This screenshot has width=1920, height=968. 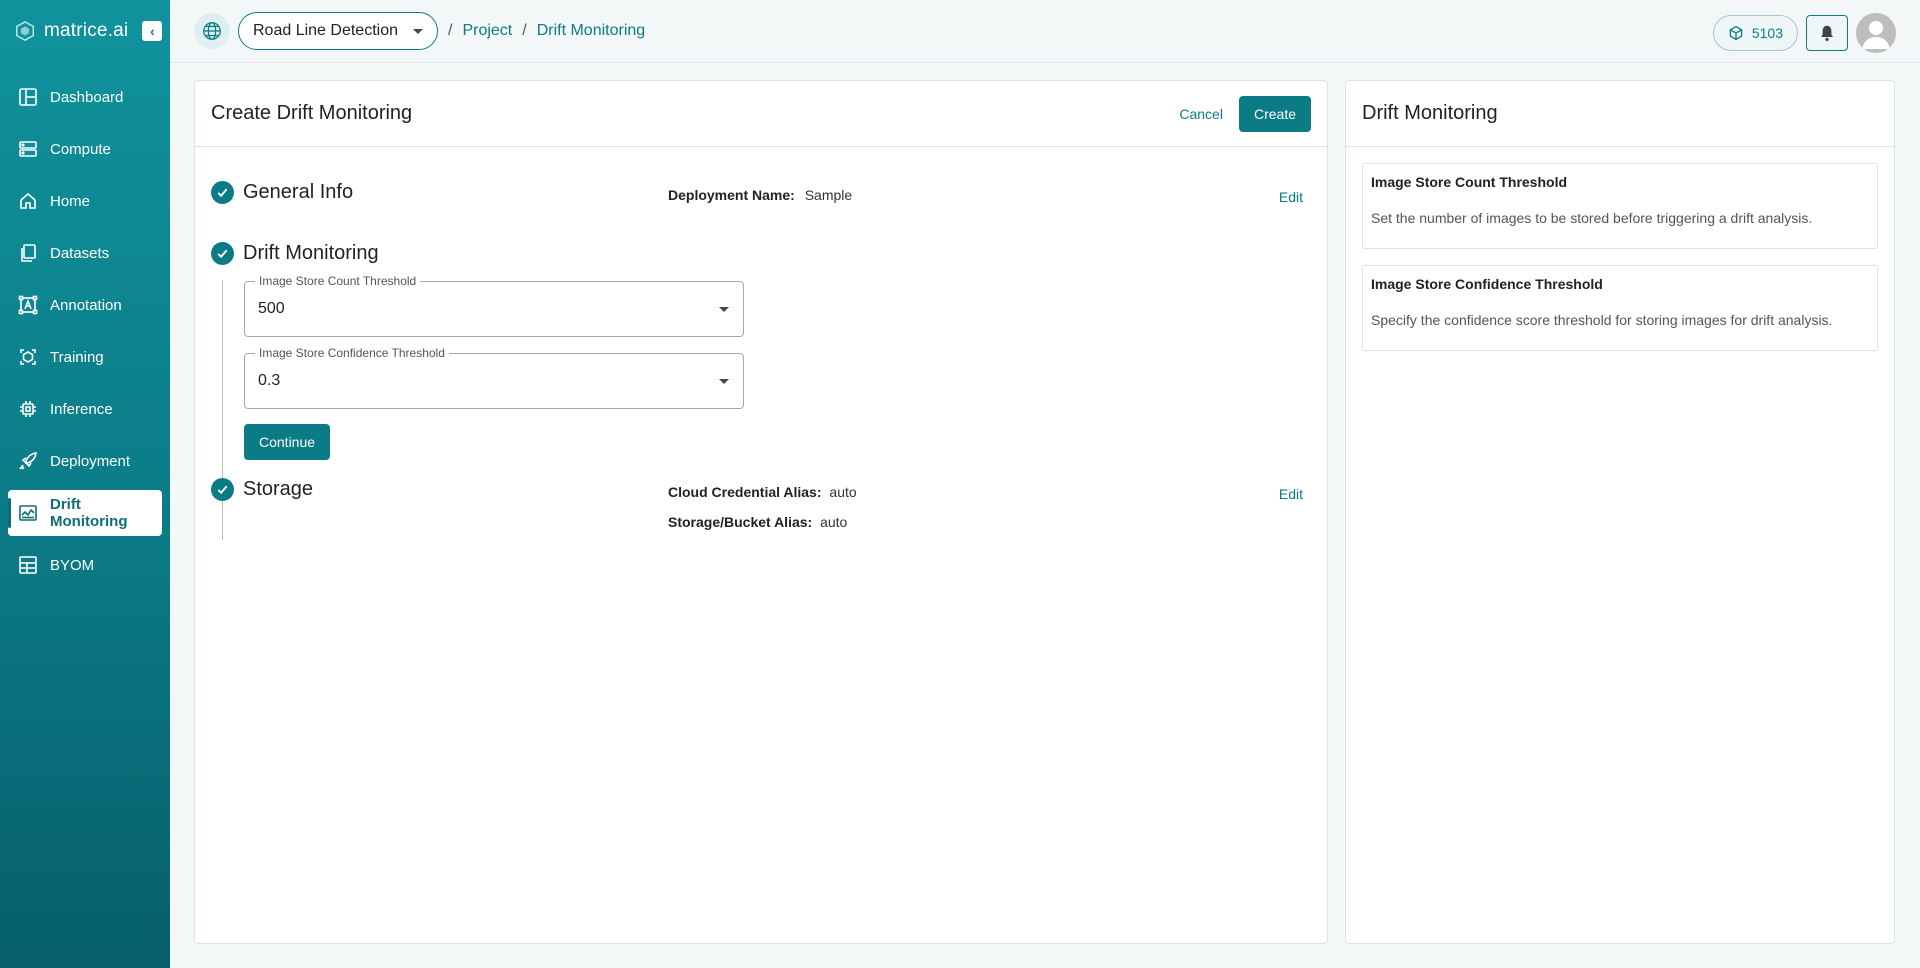 I want to click on card-header: Create Drift Monitoring Cancel Create, so click(x=761, y=114).